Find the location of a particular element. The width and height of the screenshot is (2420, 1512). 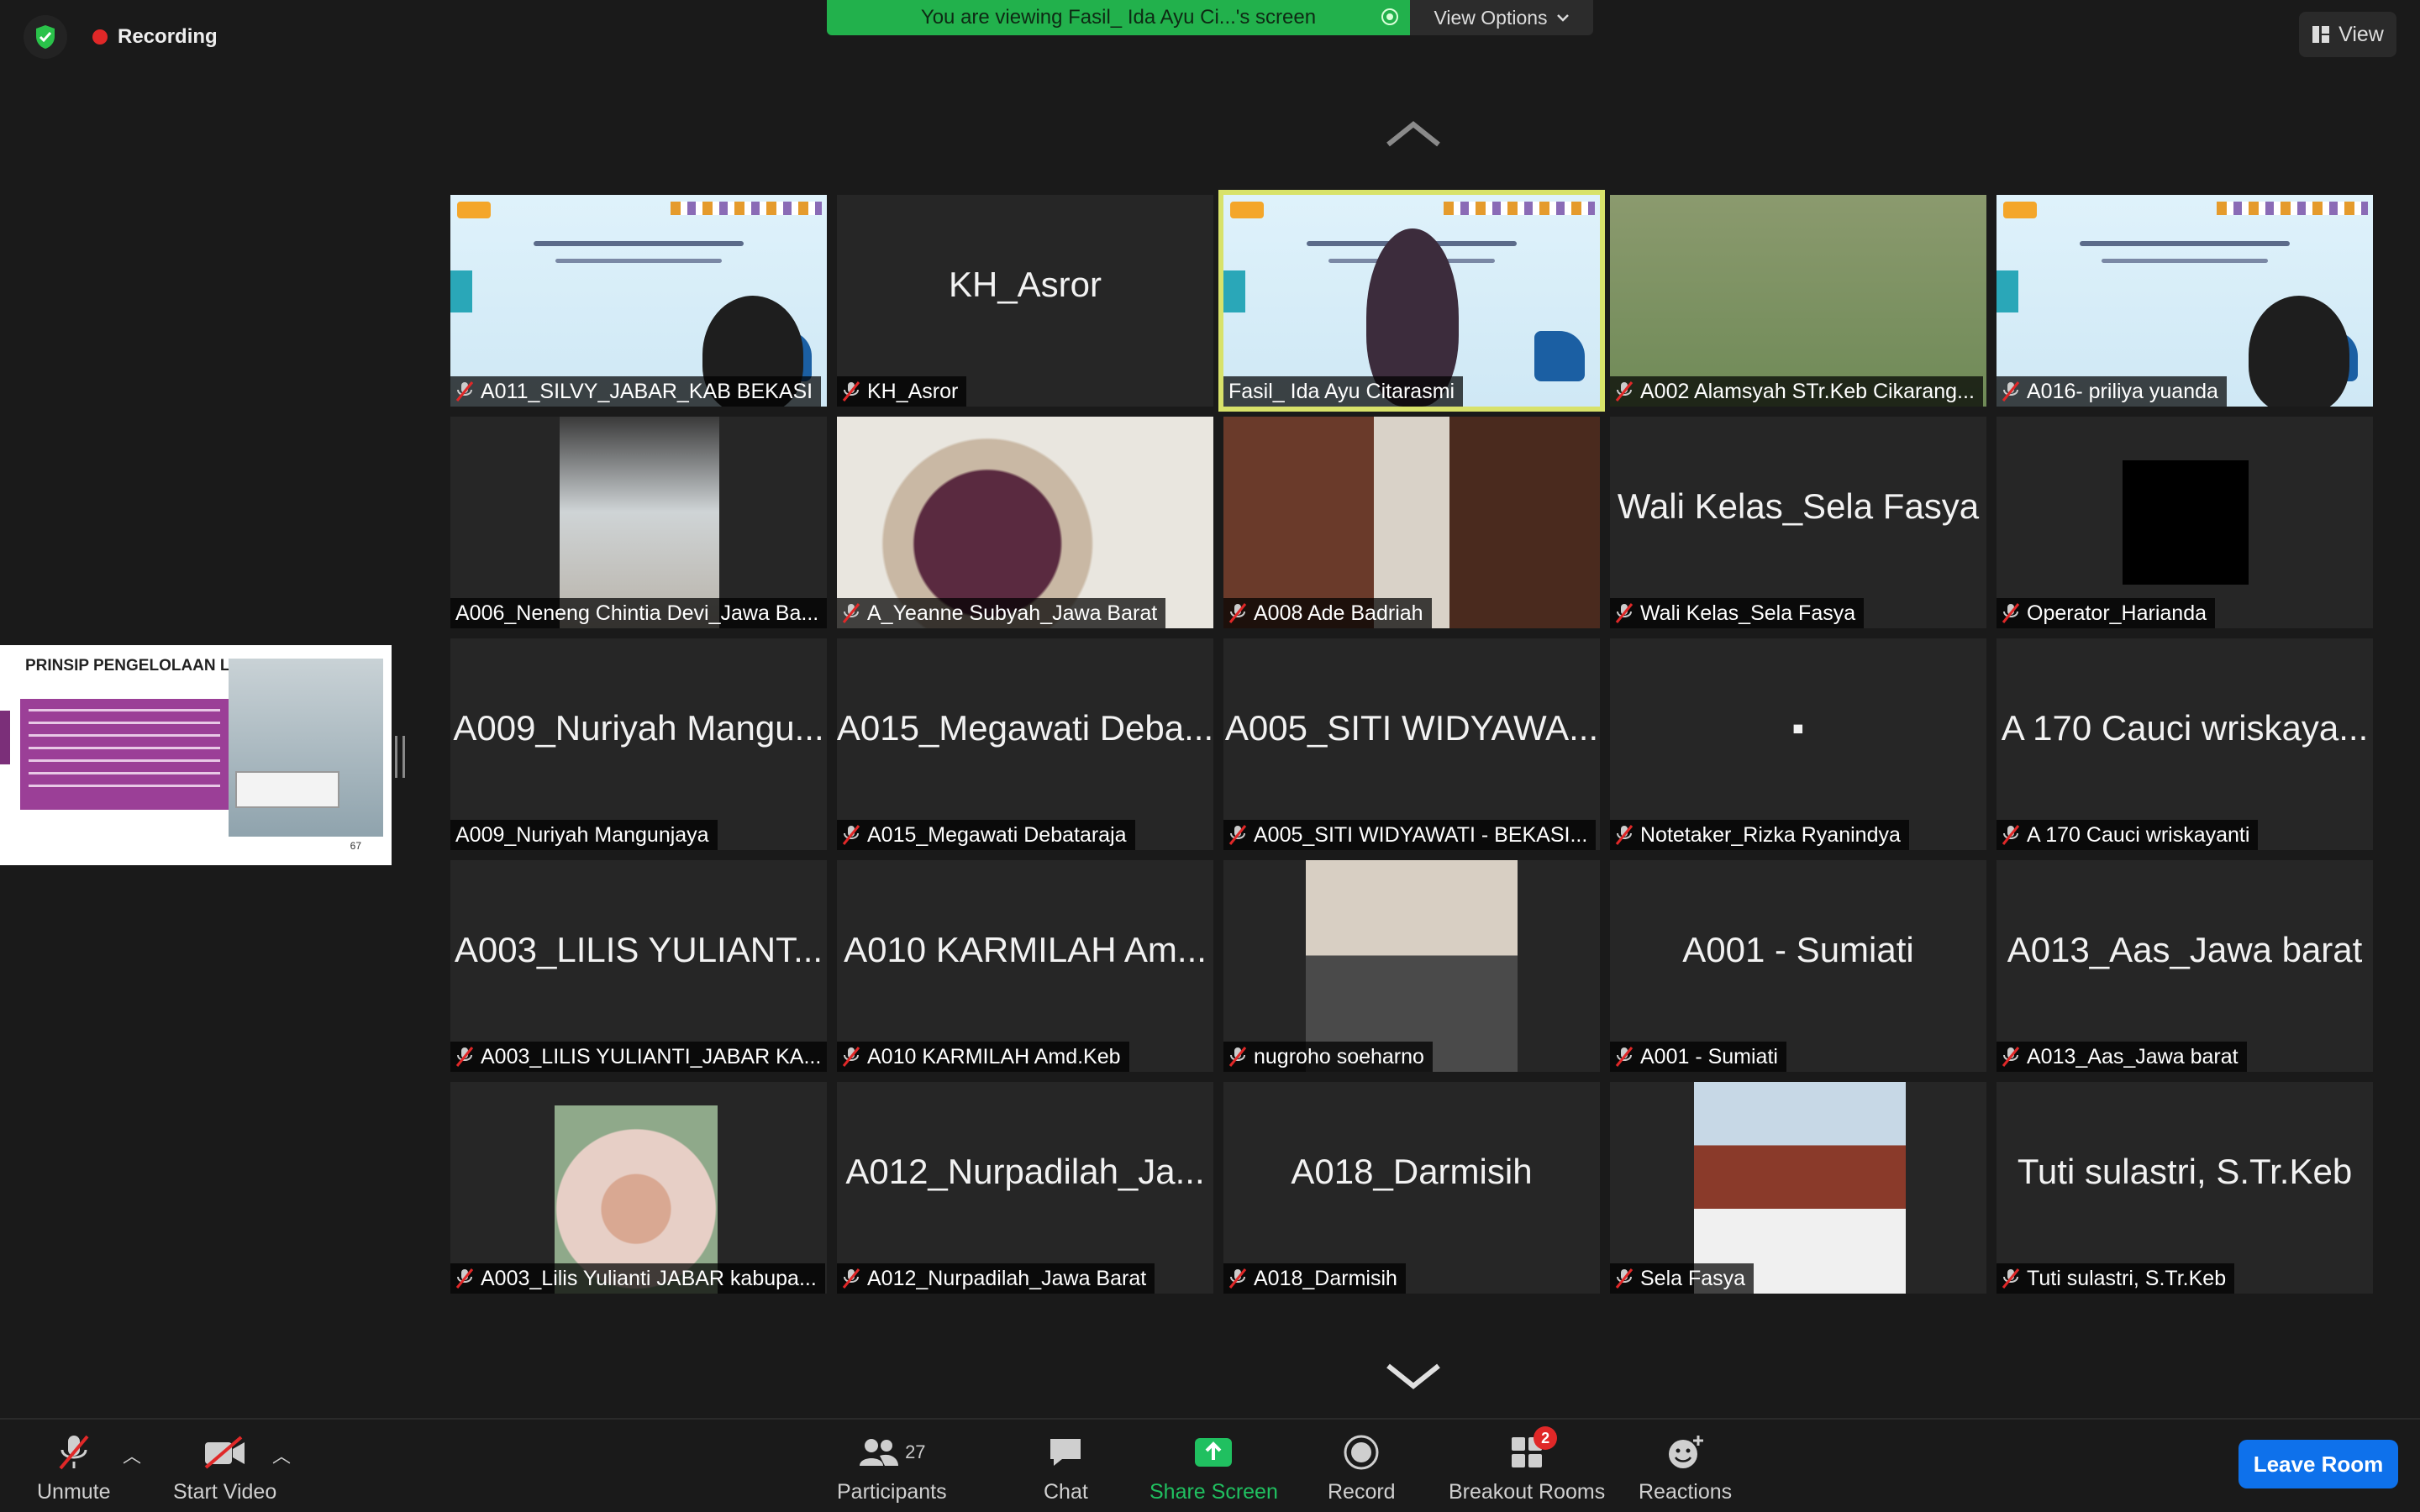

participant-tile: KH_Asror KH_Asror is located at coordinates (1025, 301).